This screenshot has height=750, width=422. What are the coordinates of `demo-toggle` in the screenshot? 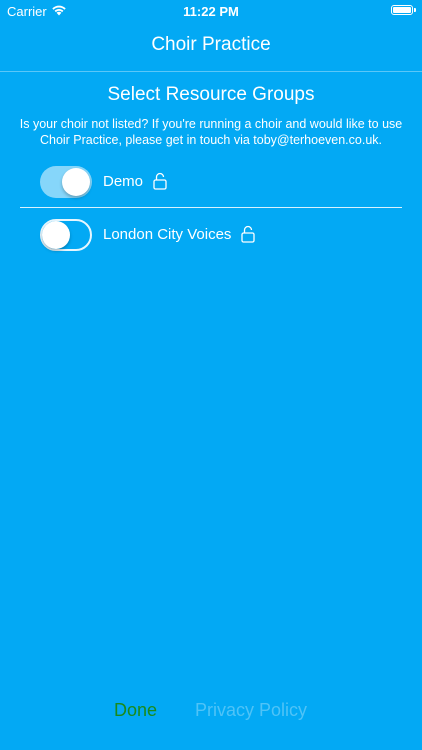 It's located at (66, 182).